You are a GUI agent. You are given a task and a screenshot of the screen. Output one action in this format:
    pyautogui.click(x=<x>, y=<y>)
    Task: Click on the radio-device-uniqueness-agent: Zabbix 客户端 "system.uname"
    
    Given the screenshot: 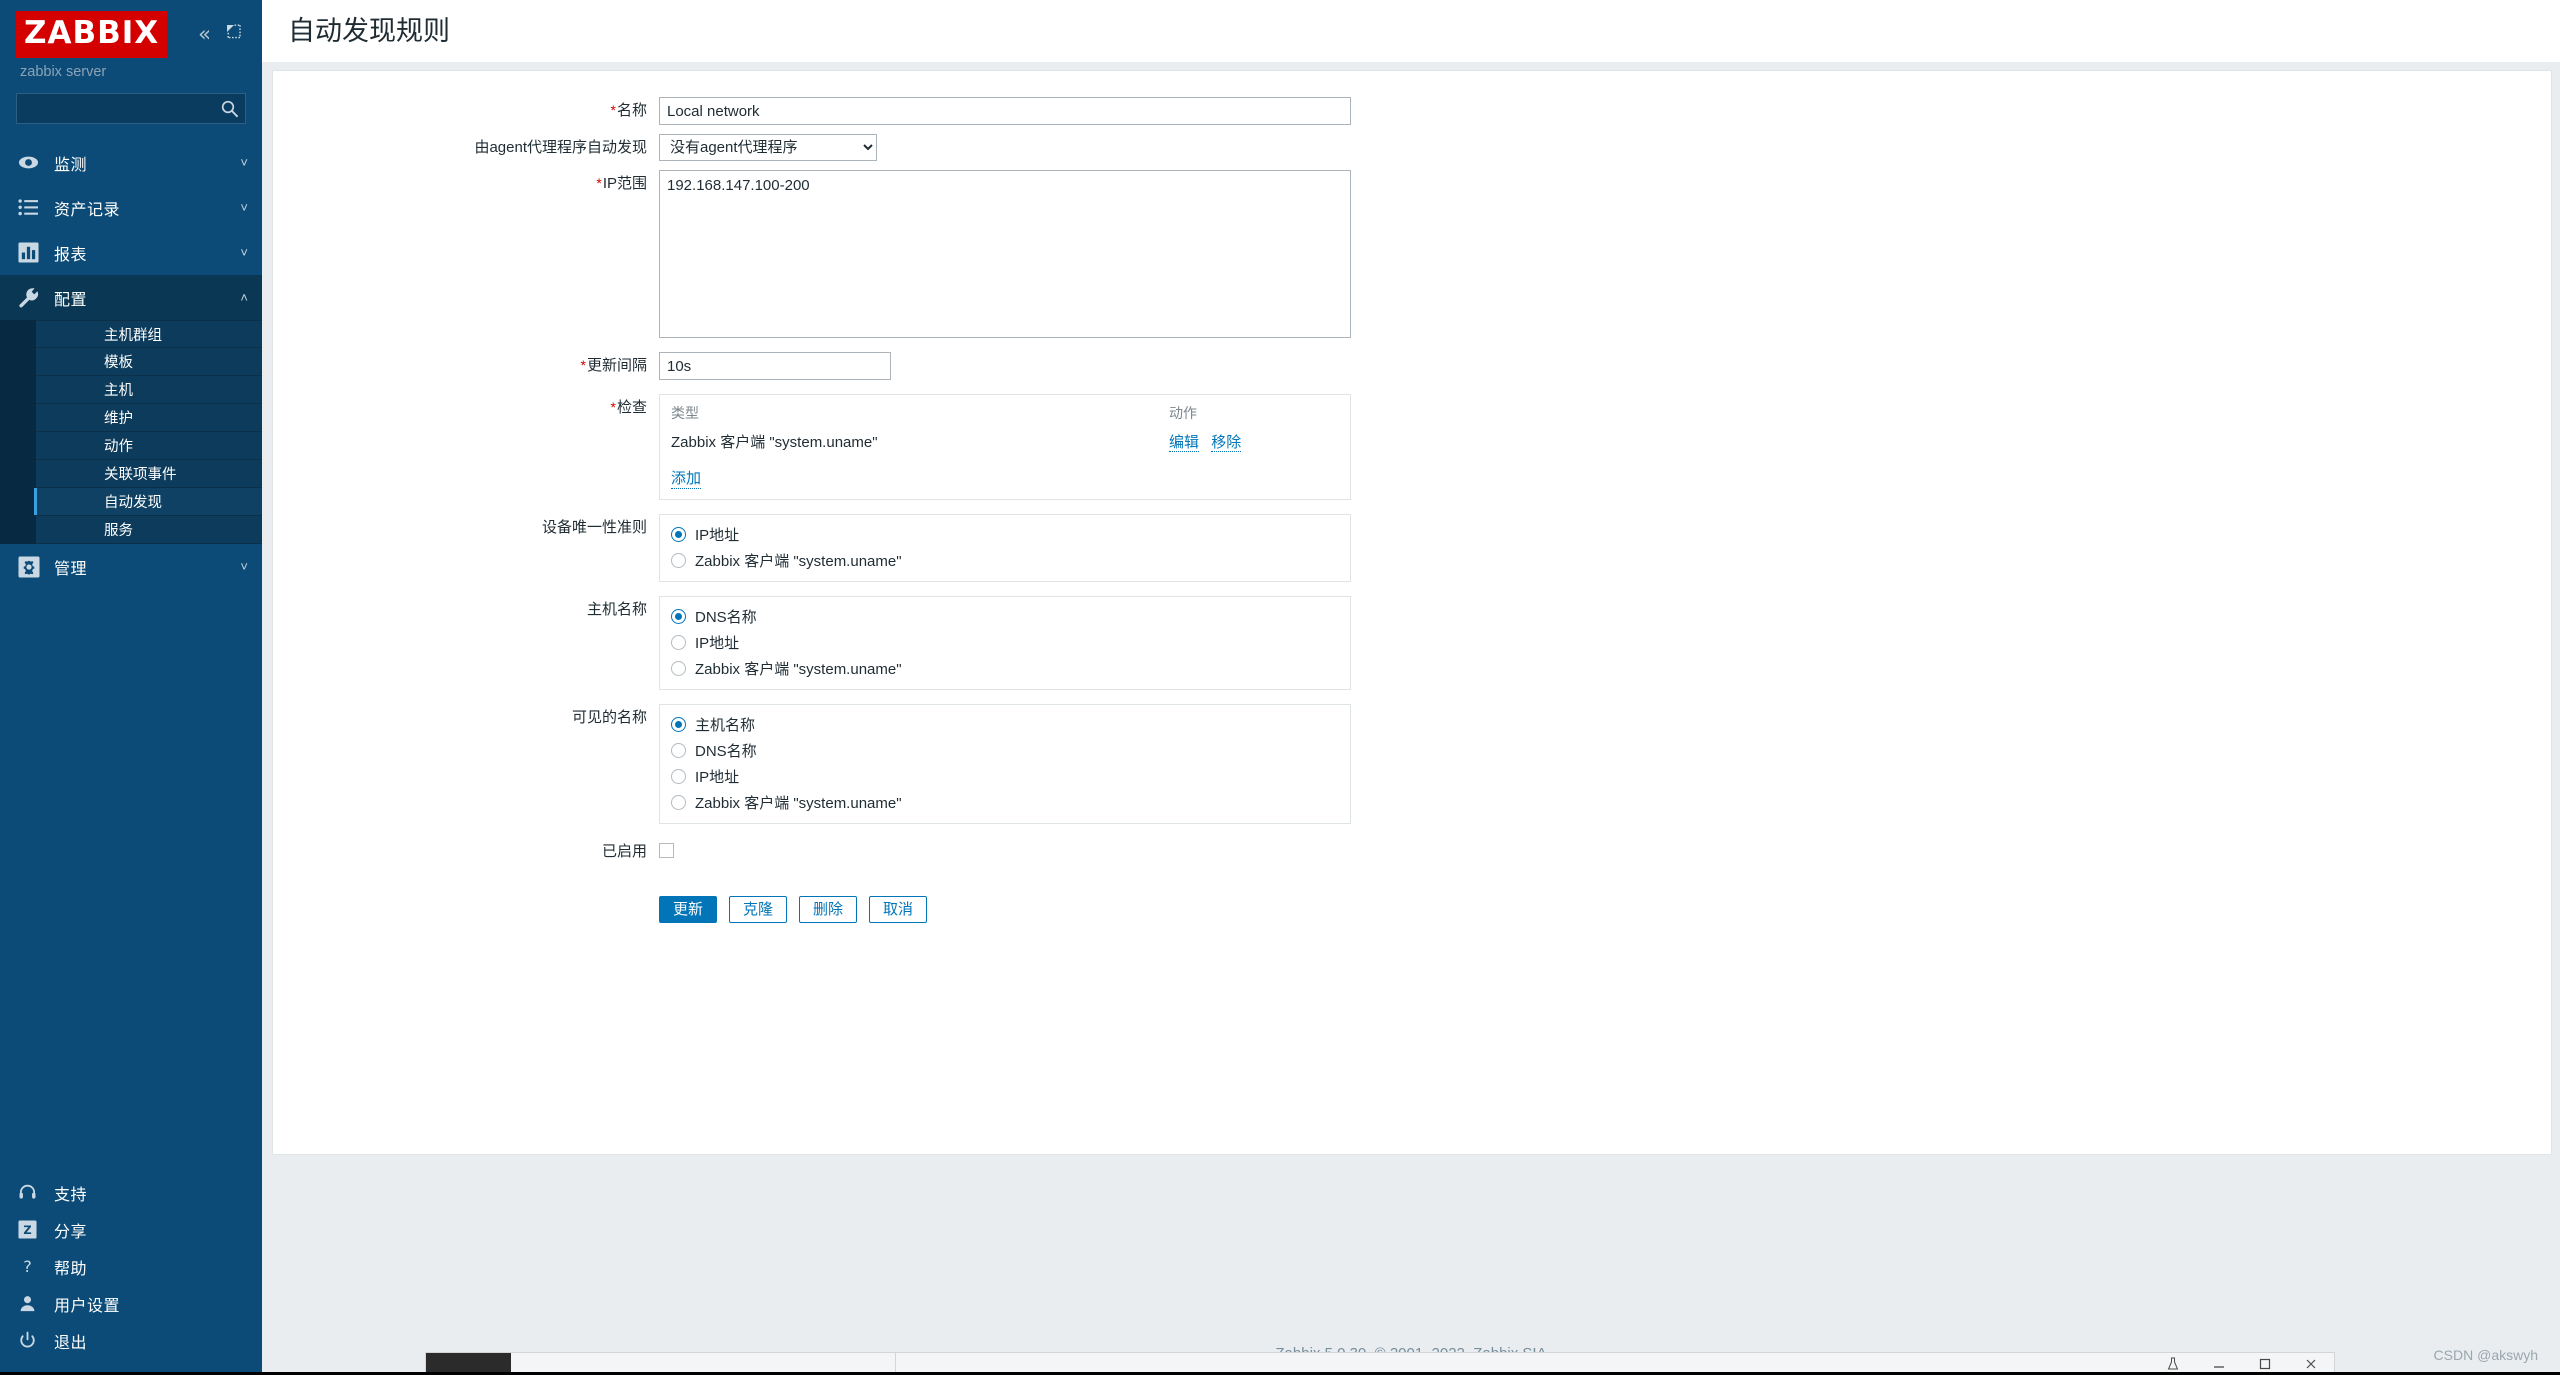 What is the action you would take?
    pyautogui.click(x=1005, y=560)
    